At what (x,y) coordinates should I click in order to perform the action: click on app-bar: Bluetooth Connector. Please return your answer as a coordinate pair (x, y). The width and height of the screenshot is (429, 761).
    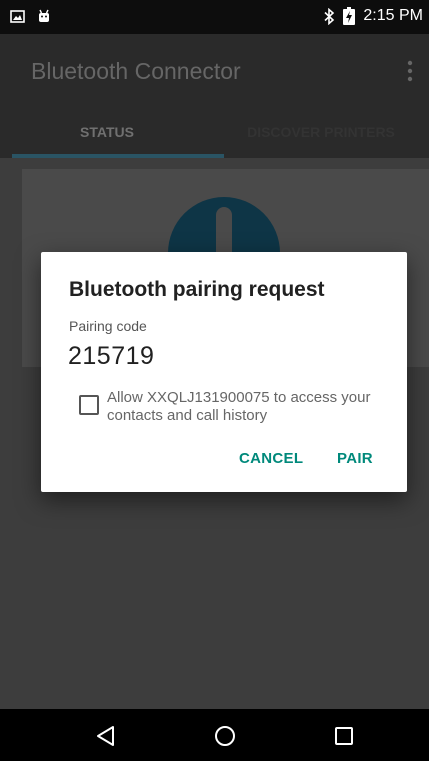
    Looking at the image, I should click on (214, 73).